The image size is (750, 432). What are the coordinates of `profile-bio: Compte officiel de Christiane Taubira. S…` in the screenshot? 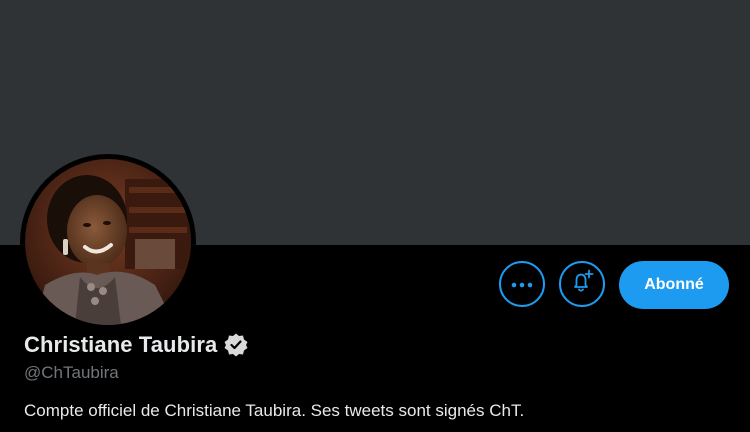 It's located at (274, 410).